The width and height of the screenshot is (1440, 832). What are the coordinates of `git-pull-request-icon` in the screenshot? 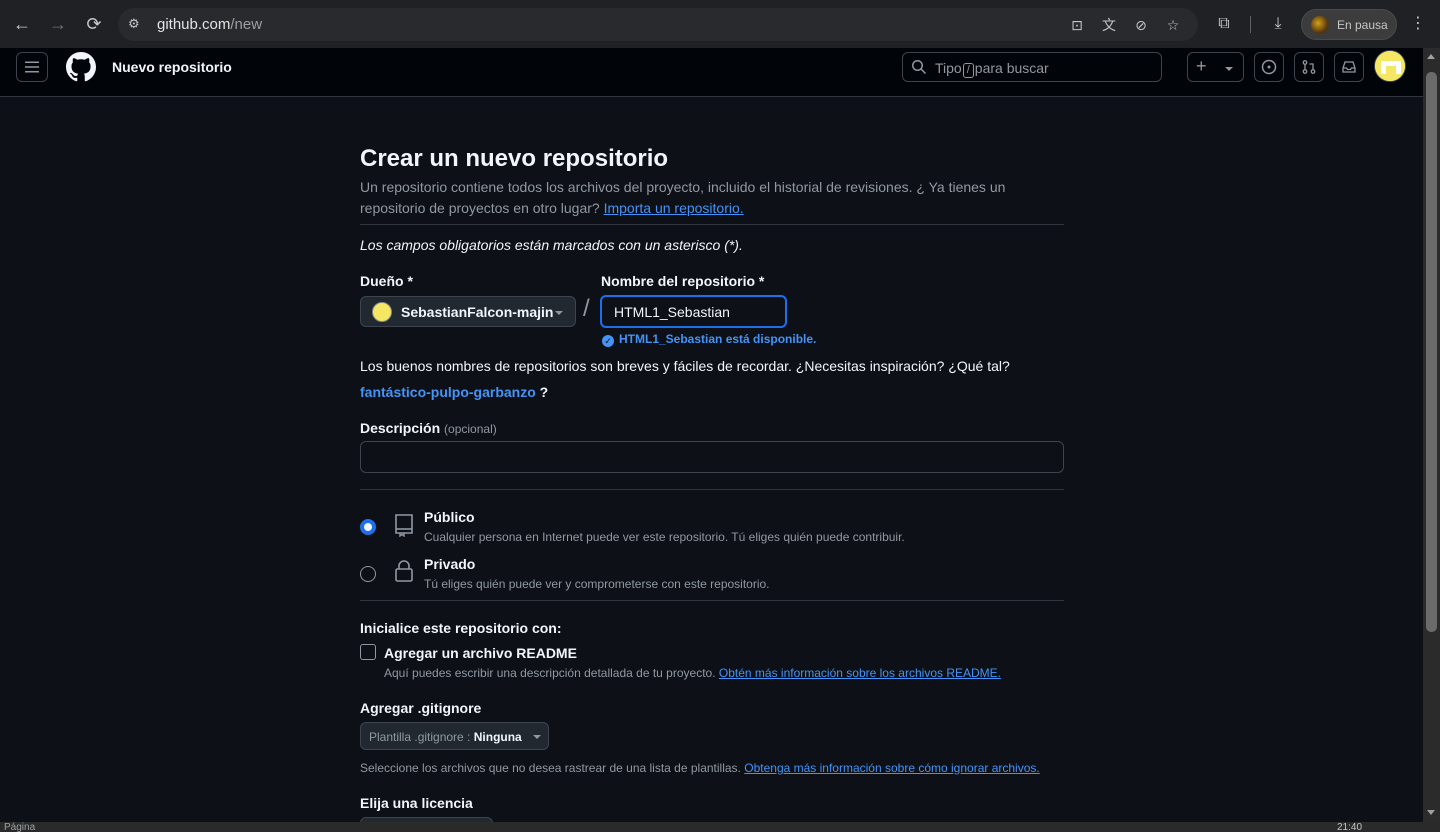 It's located at (1309, 67).